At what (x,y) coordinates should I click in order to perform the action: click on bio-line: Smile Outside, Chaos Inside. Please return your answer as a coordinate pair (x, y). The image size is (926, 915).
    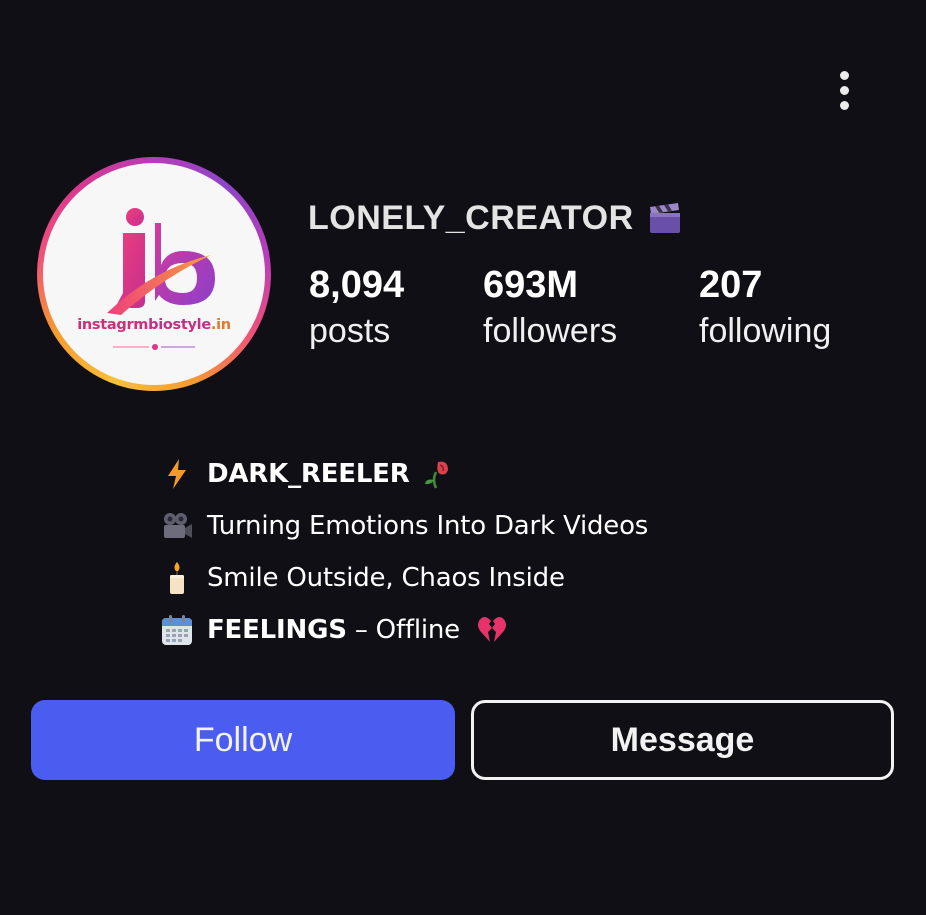
    Looking at the image, I should click on (404, 578).